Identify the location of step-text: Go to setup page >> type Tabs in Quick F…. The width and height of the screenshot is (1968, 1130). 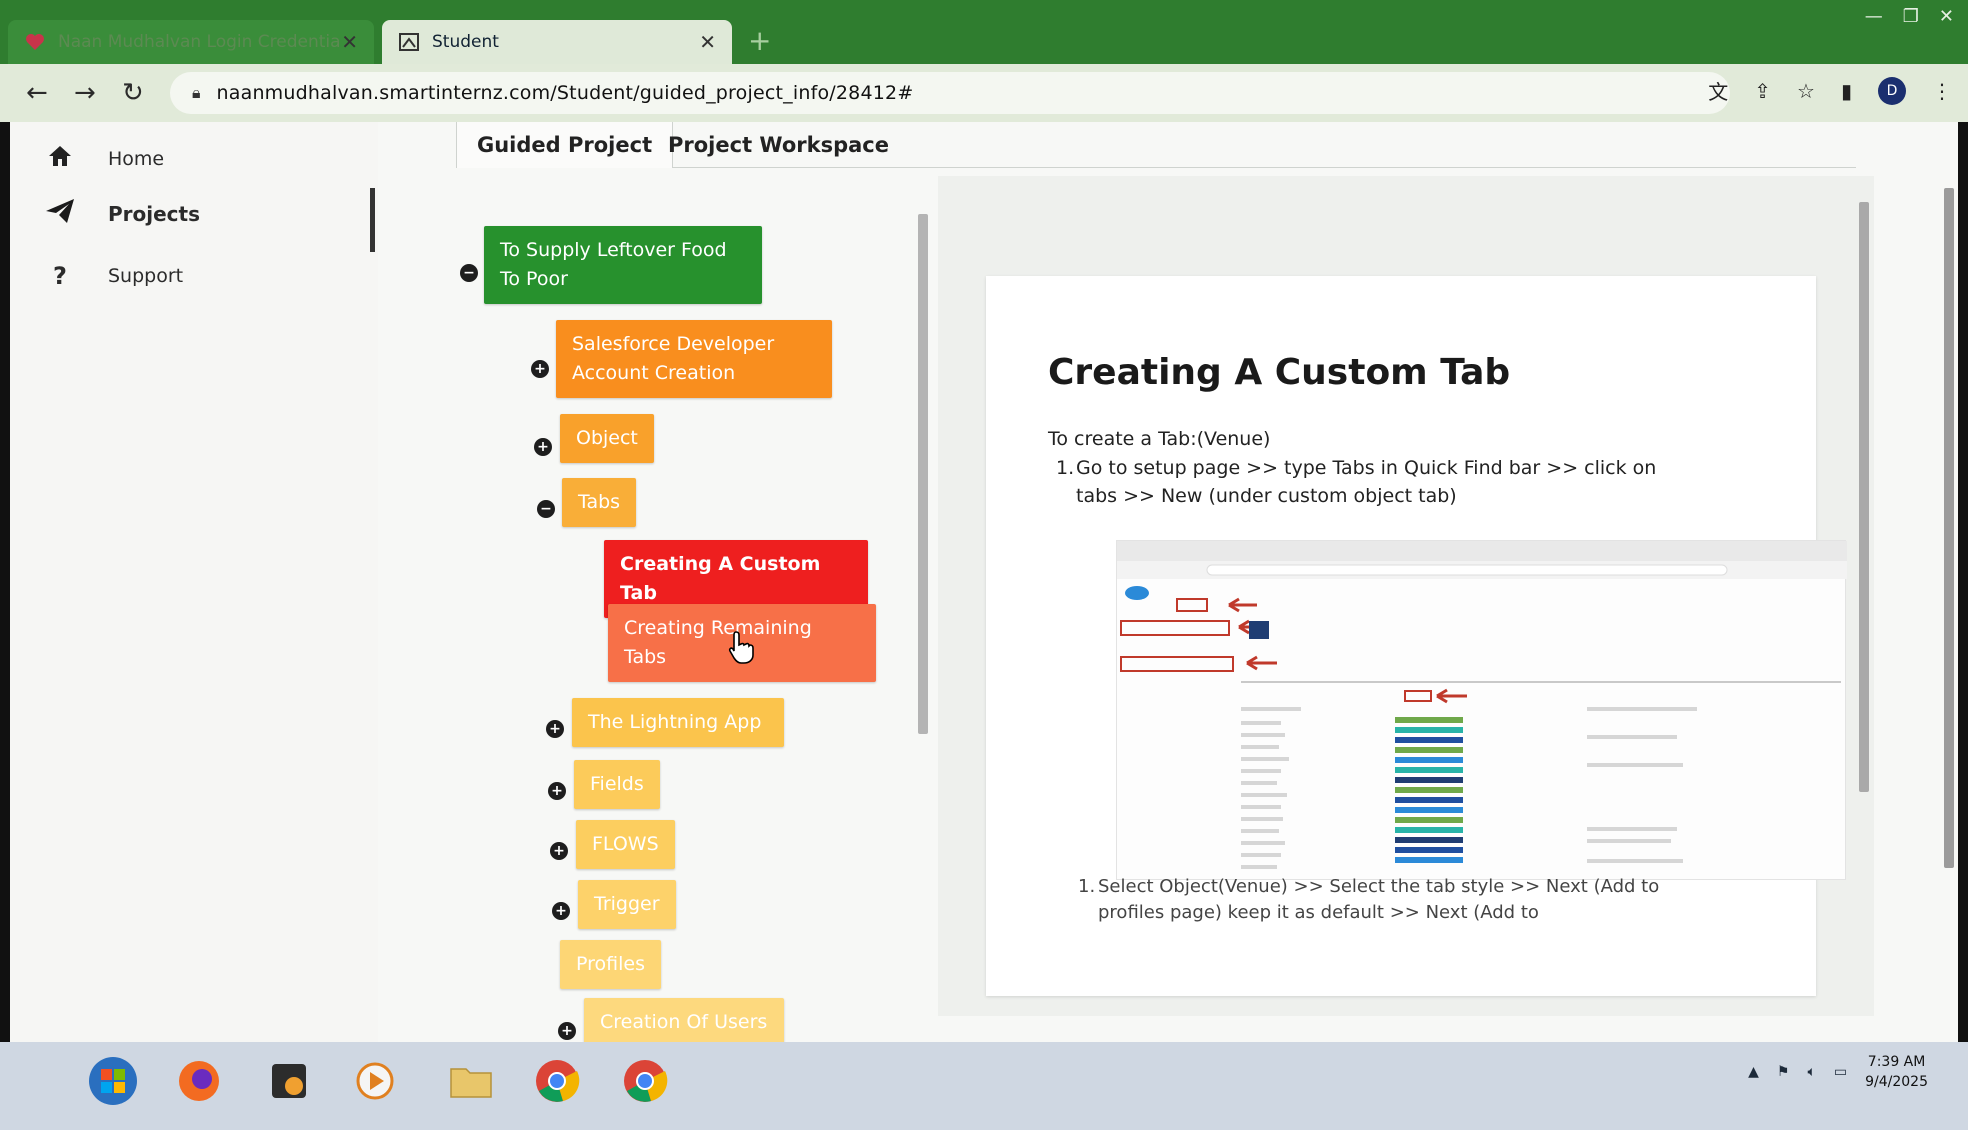
(1366, 482).